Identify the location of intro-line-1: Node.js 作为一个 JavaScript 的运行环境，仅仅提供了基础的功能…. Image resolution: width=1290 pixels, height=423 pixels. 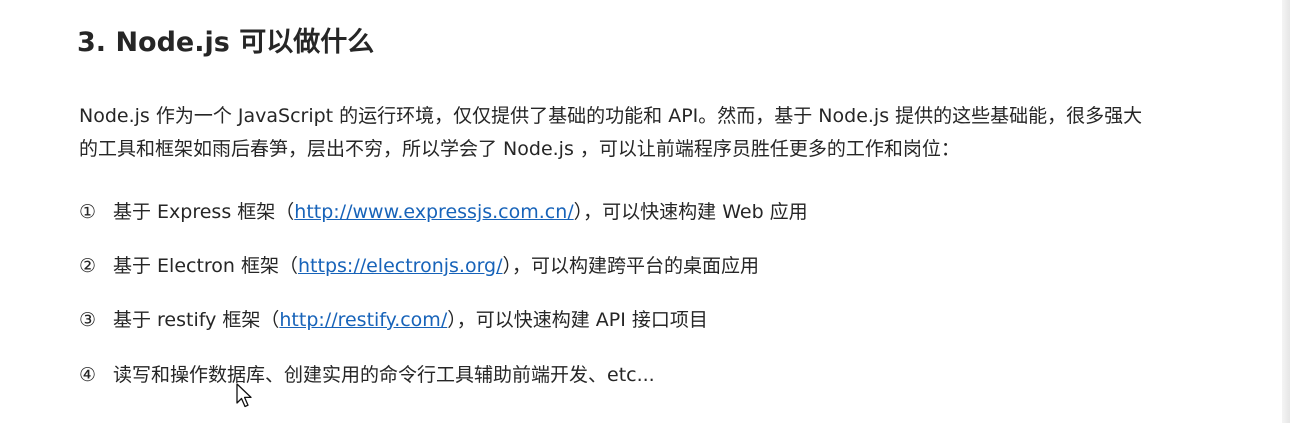
(611, 116).